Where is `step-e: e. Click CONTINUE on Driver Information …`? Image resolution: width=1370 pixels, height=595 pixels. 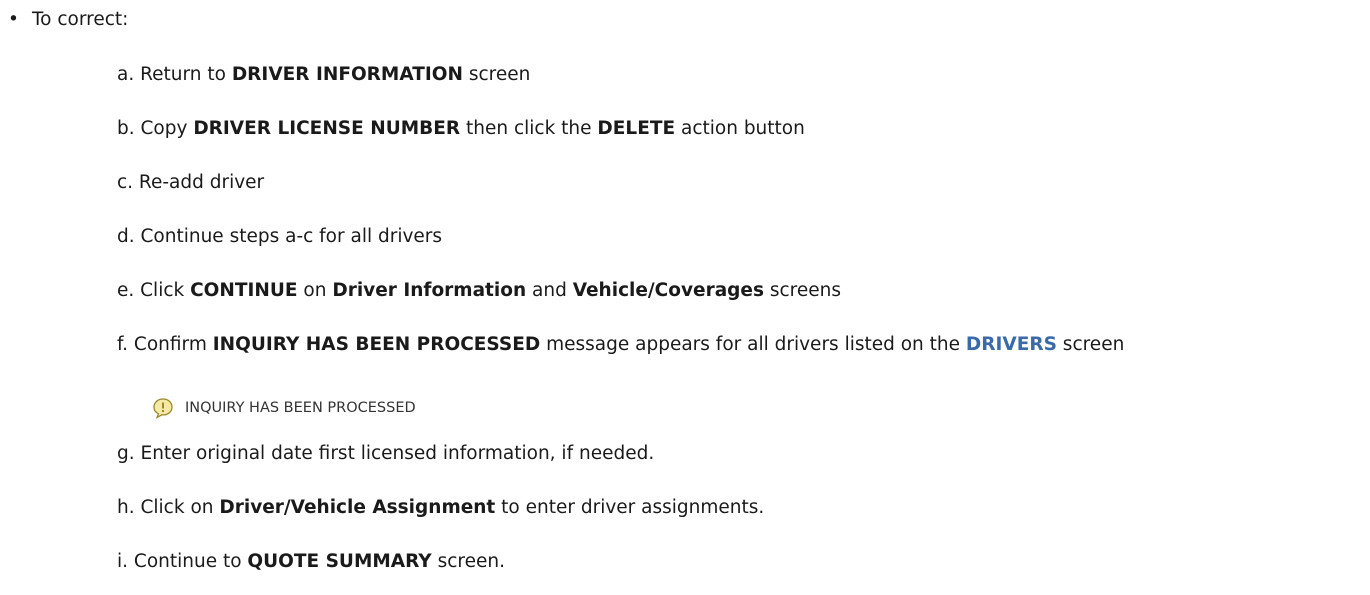 step-e: e. Click CONTINUE on Driver Information … is located at coordinates (479, 290).